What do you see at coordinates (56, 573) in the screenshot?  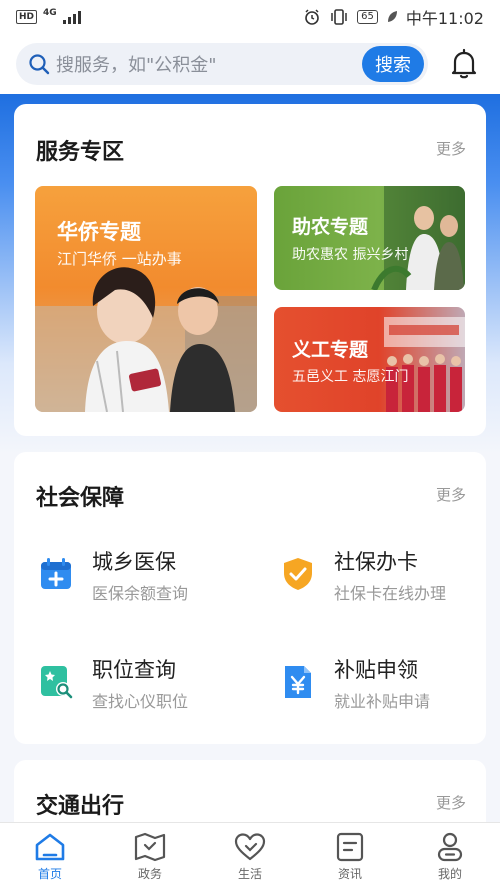 I see `medical-calendar-icon` at bounding box center [56, 573].